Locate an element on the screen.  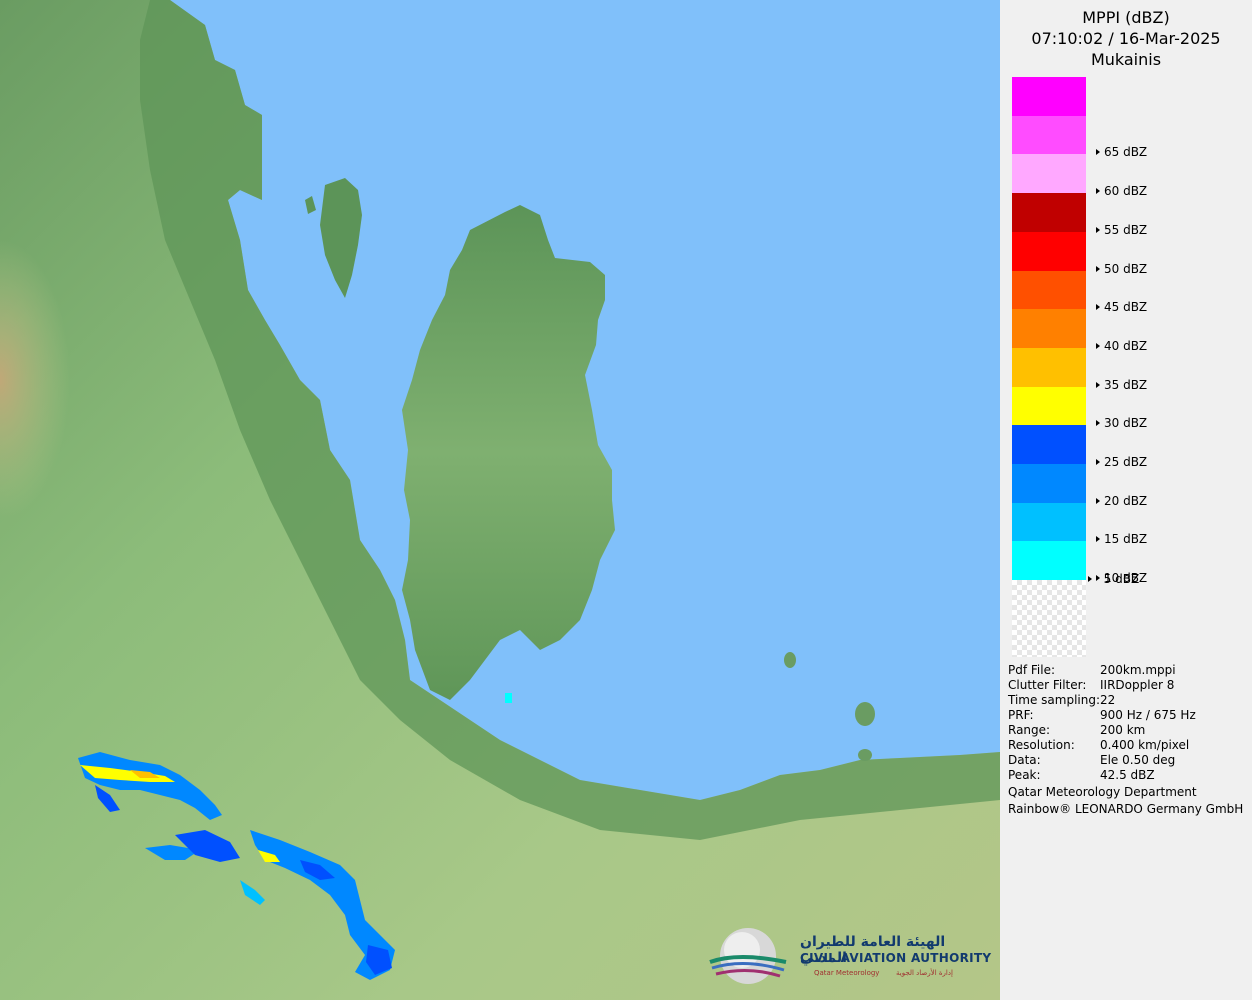
meta-value: 200 km is located at coordinates (1123, 730).